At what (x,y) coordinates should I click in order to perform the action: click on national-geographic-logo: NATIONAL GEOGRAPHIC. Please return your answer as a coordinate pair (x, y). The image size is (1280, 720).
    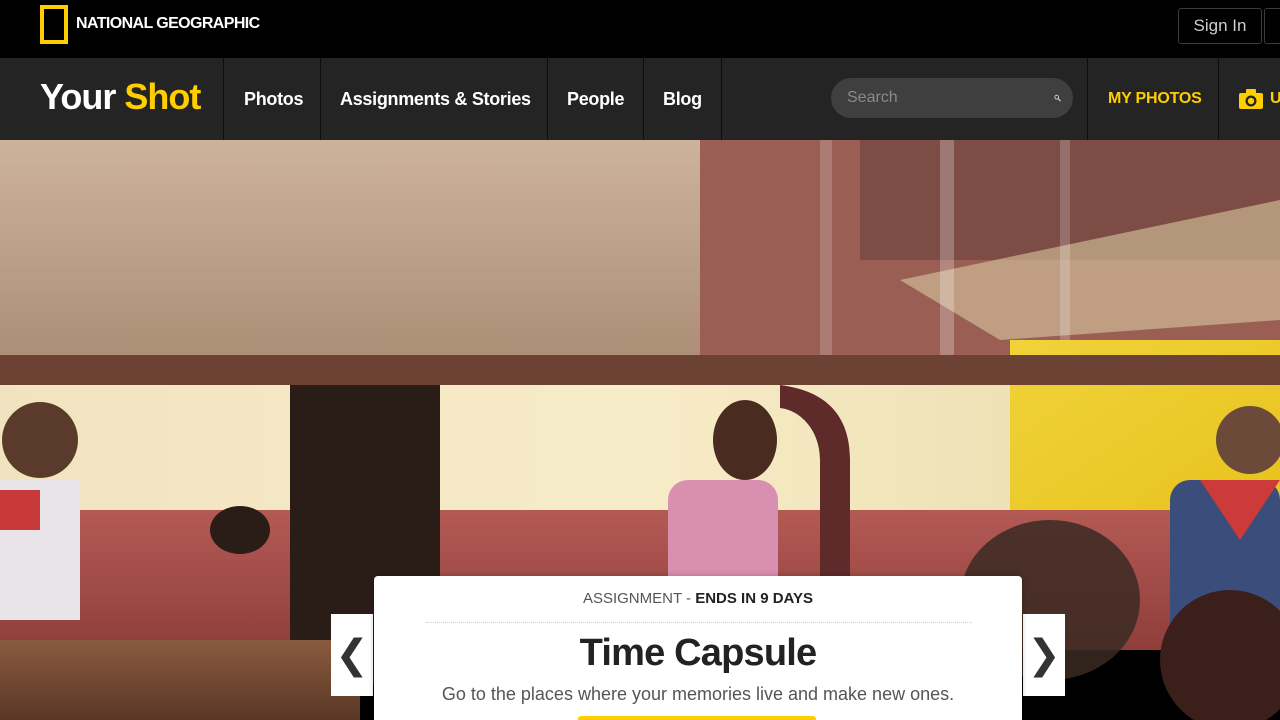
    Looking at the image, I should click on (150, 24).